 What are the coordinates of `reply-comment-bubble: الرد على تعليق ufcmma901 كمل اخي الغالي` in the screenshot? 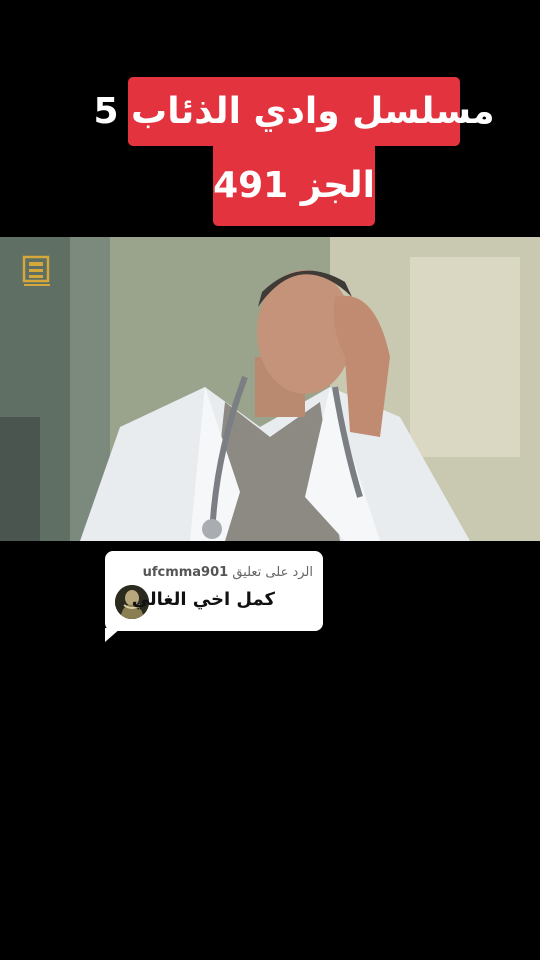 It's located at (214, 591).